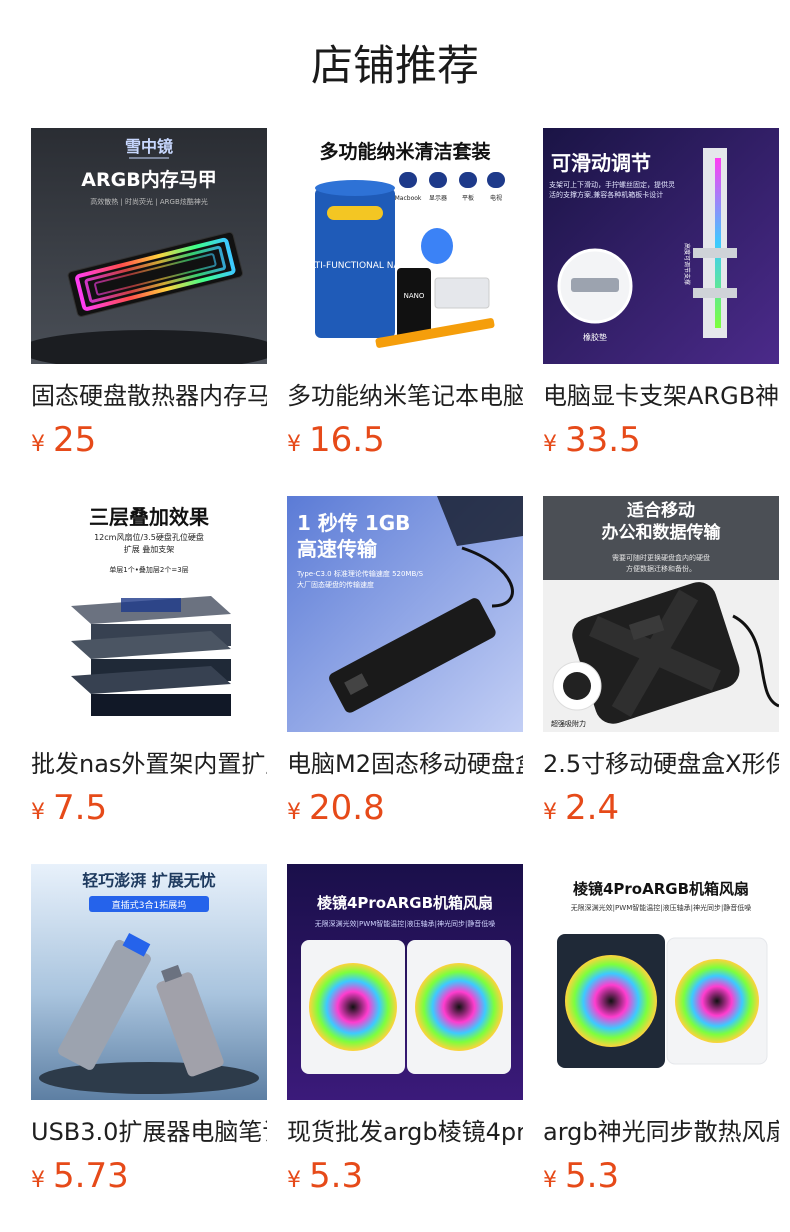 This screenshot has height=1232, width=790. I want to click on price-row: ¥ 5.73, so click(149, 1176).